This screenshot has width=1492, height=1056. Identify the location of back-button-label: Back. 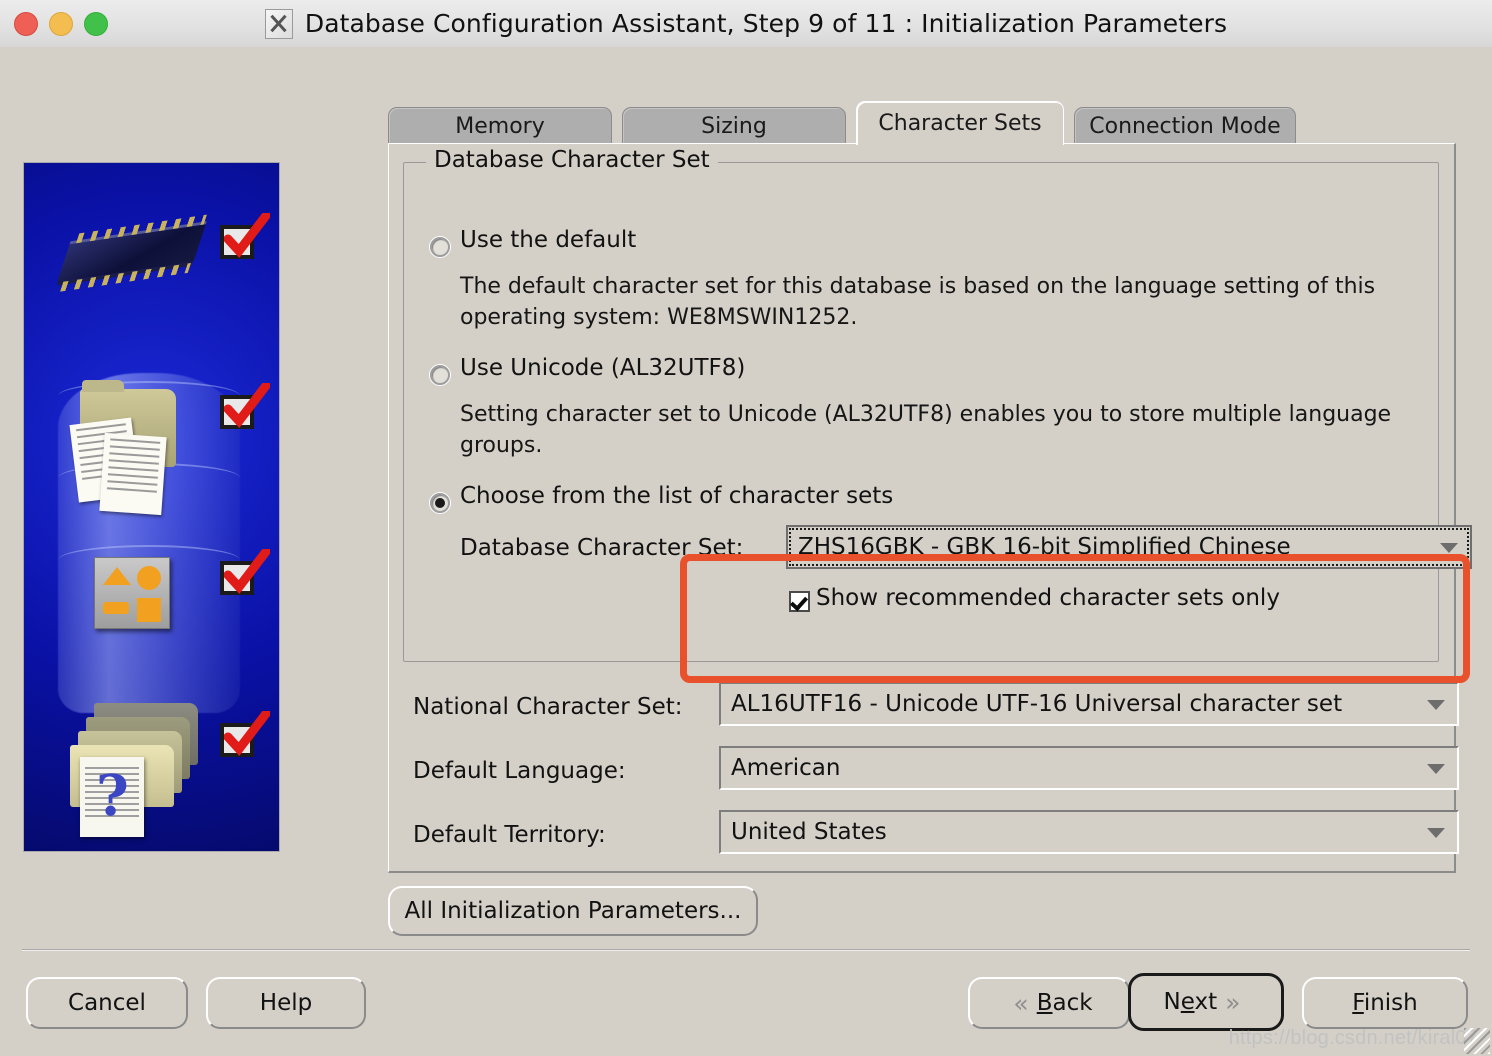
(1064, 1003).